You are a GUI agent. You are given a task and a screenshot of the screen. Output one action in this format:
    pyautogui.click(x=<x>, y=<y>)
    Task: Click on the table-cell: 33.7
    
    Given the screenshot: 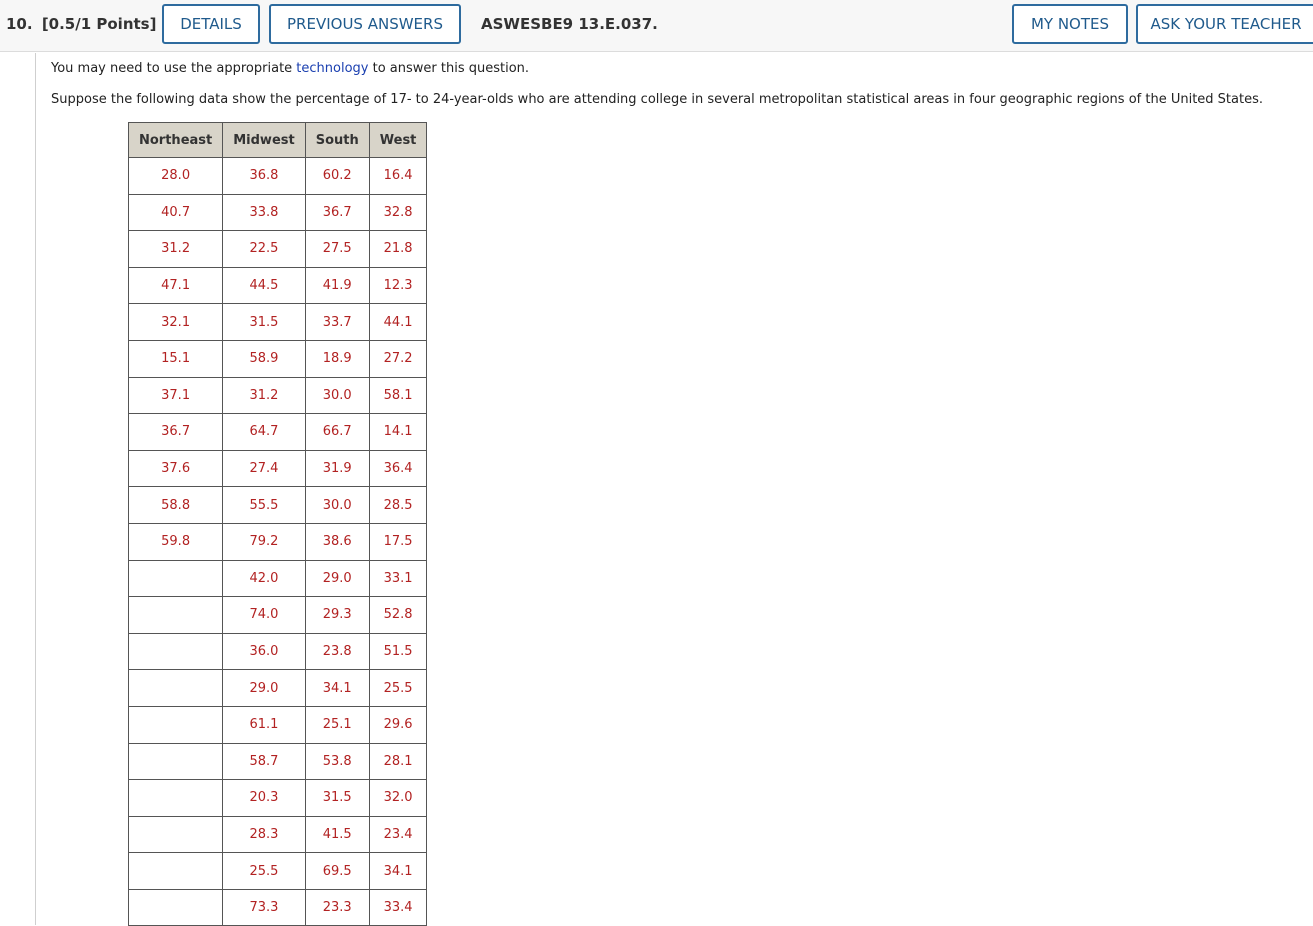 What is the action you would take?
    pyautogui.click(x=337, y=322)
    